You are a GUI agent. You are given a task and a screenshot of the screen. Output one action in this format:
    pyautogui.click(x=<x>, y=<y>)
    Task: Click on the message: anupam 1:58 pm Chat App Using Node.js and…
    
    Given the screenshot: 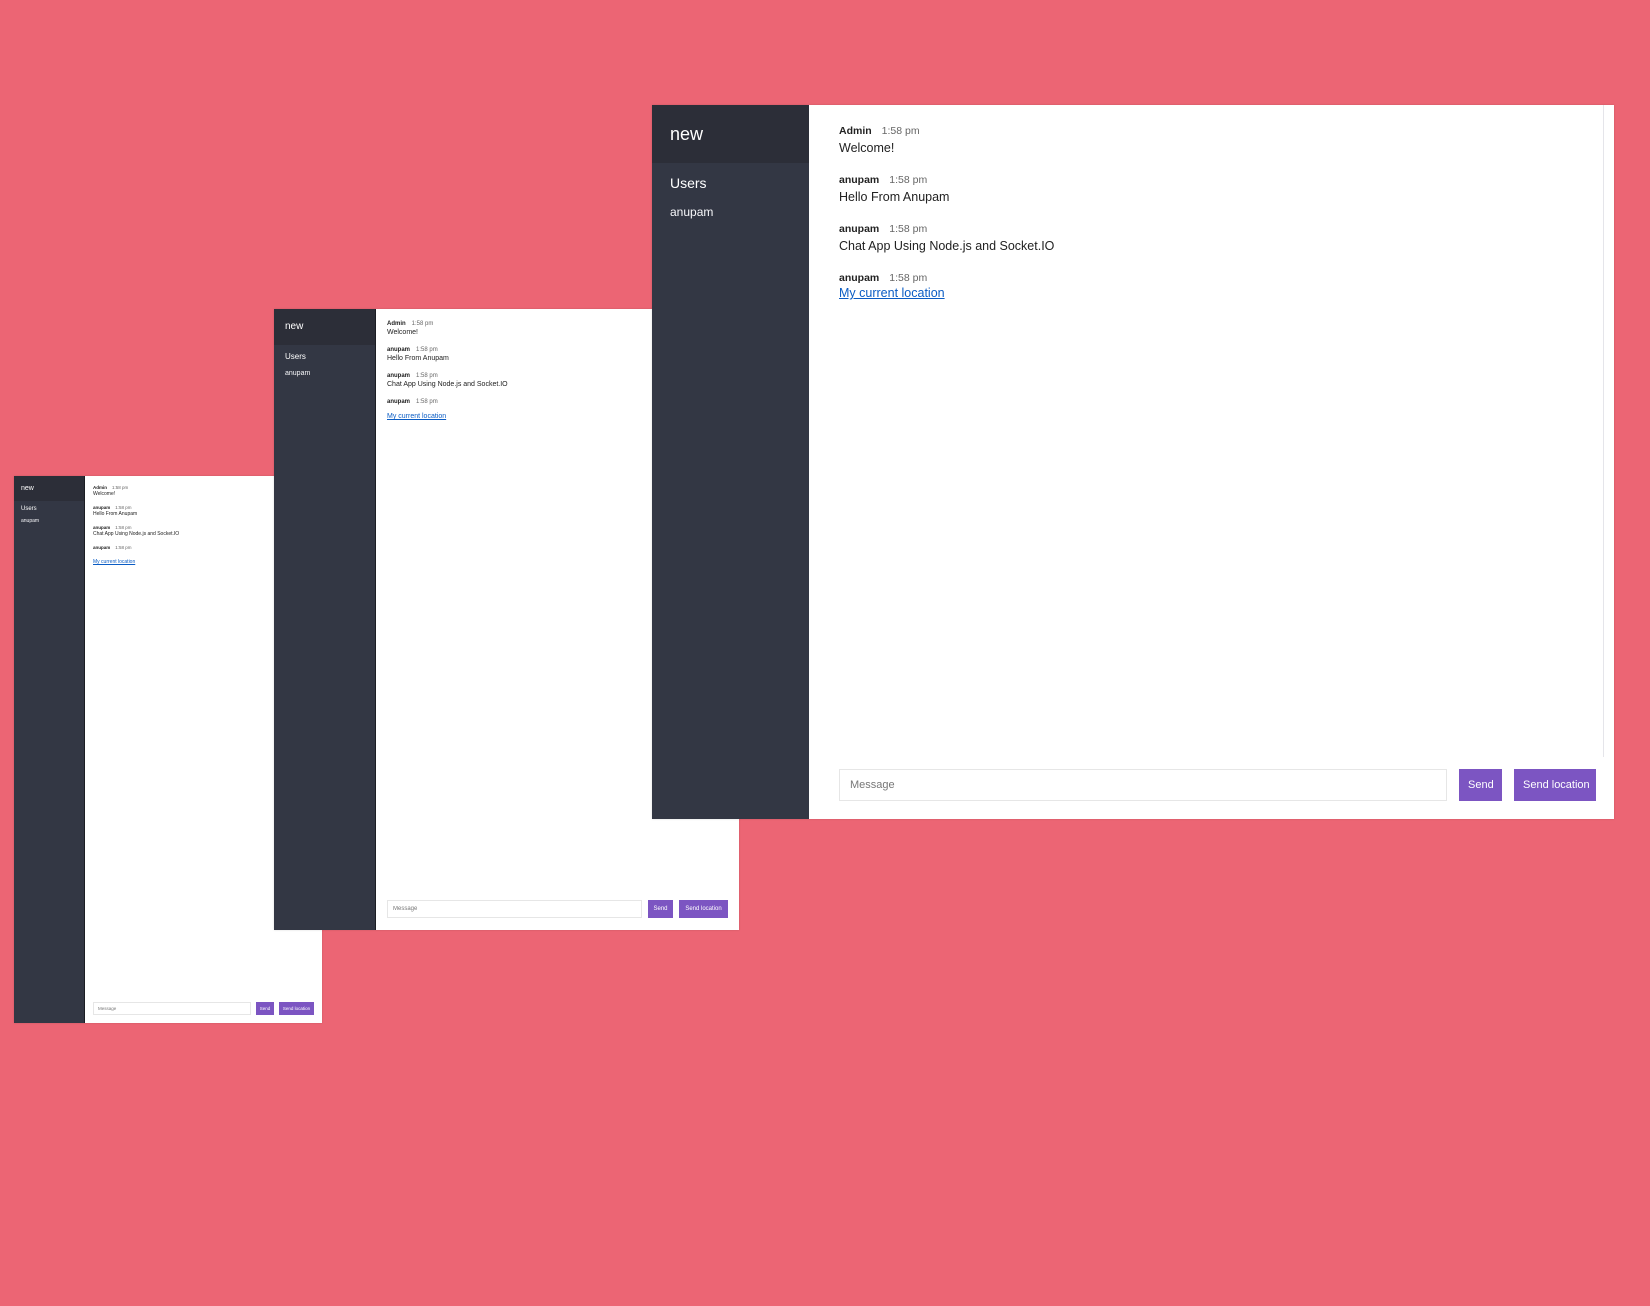 What is the action you would take?
    pyautogui.click(x=1211, y=238)
    